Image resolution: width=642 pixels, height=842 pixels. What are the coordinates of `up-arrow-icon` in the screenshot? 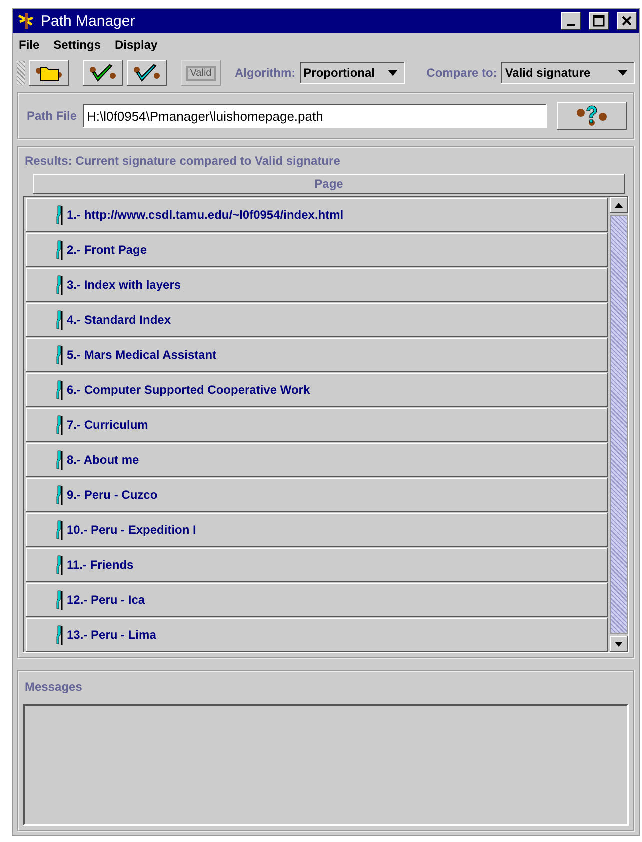 It's located at (619, 205).